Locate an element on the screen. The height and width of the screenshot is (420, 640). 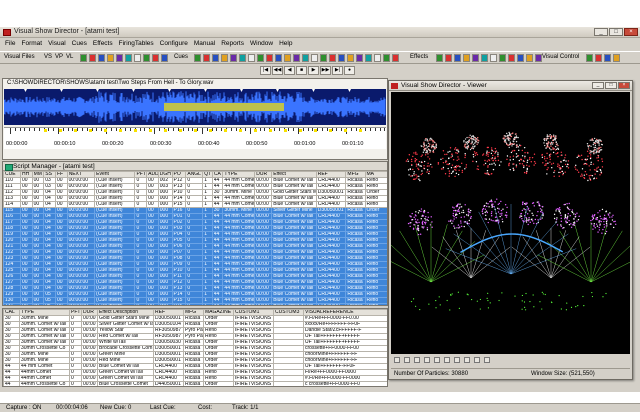
menu-effects: Effects is located at coordinates (103, 44).